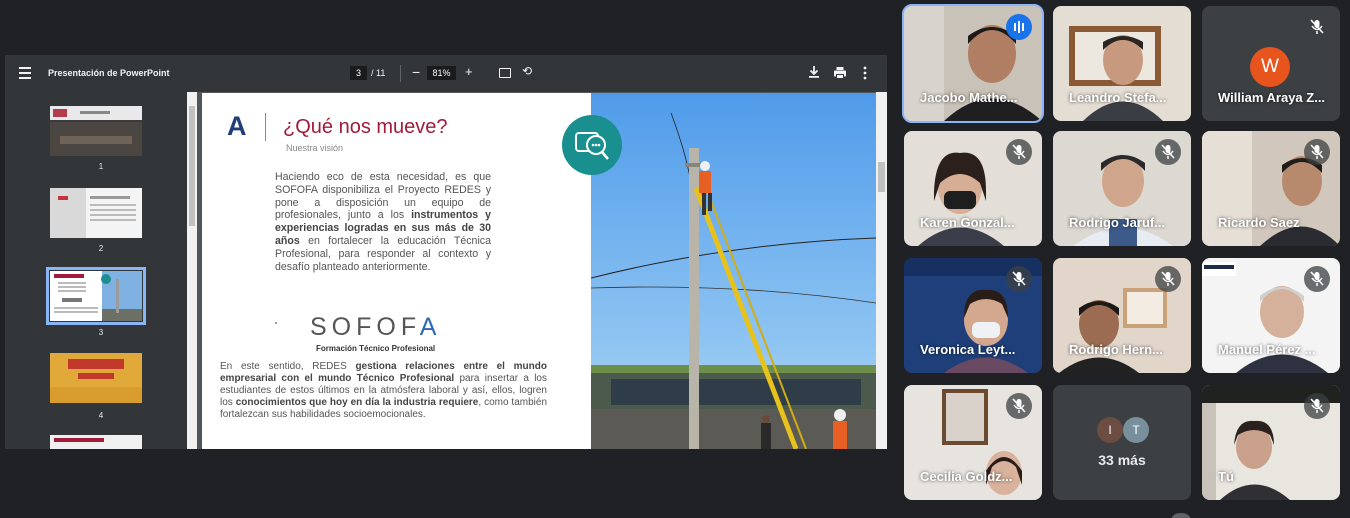 This screenshot has width=1350, height=518. Describe the element at coordinates (109, 73) in the screenshot. I see `document-title: Presentación de PowerPoint` at that location.